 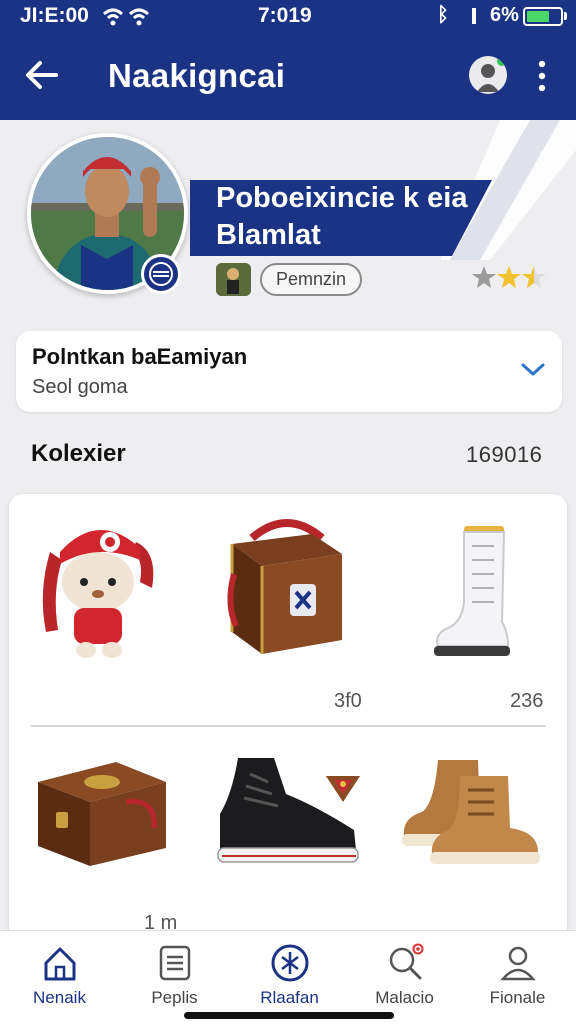 I want to click on category-selector: Polntkan baEamiyan Seol goma, so click(x=289, y=371).